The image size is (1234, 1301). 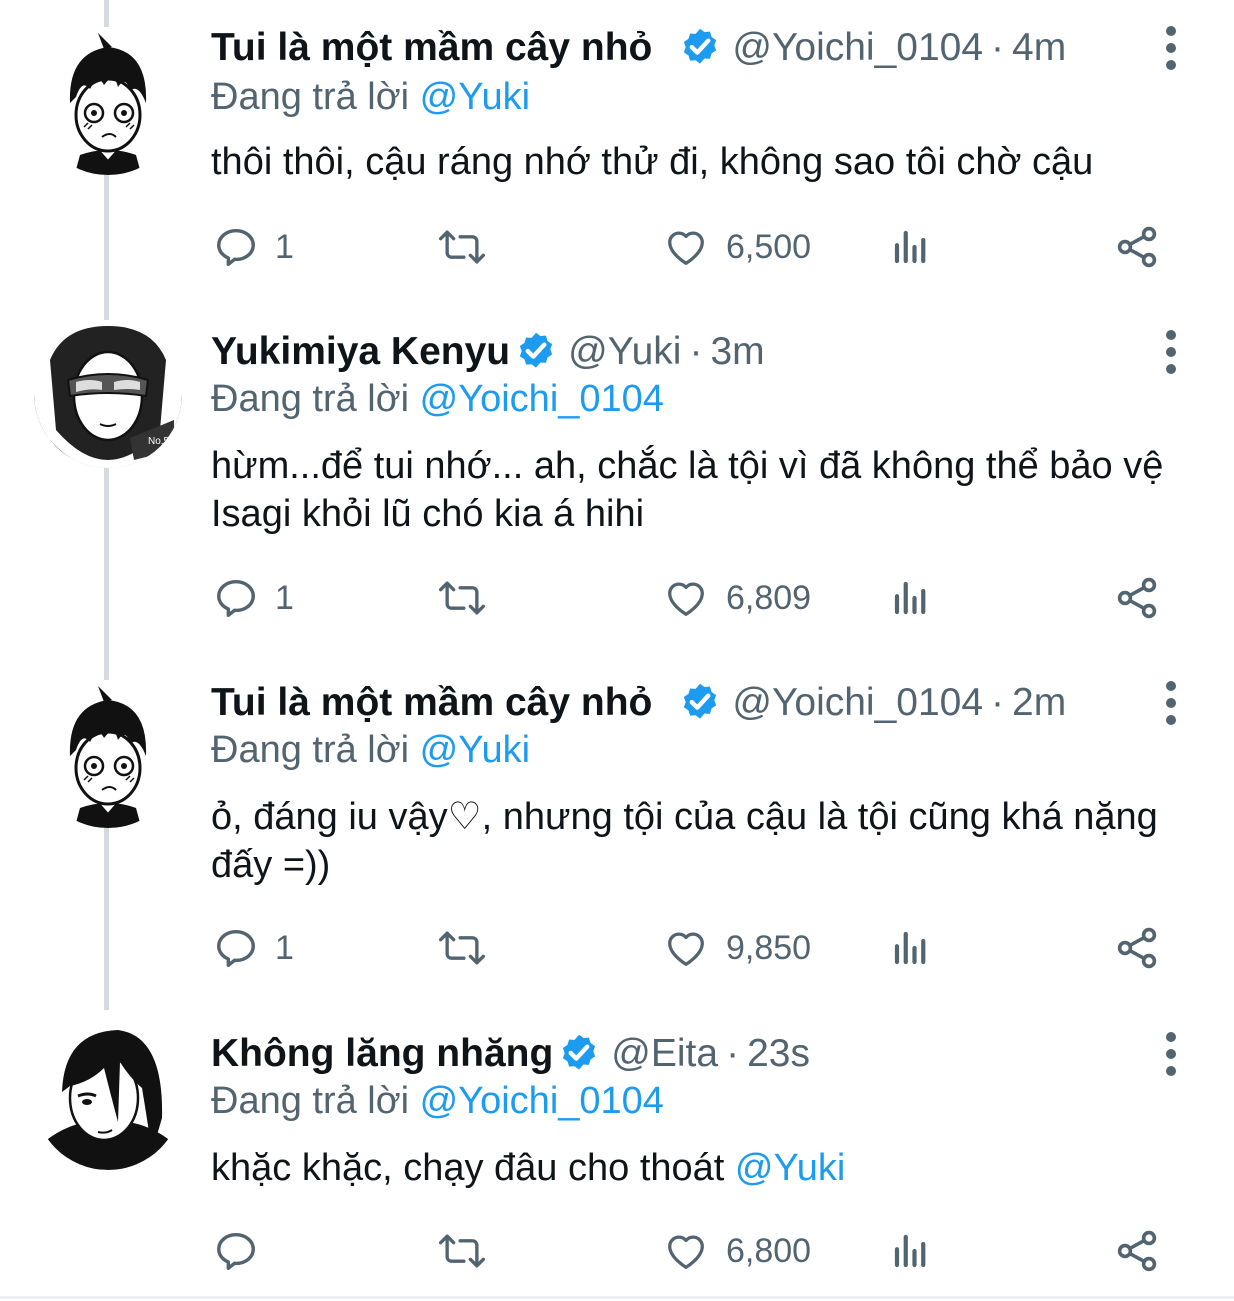 I want to click on timestamp: 4m, so click(x=1039, y=48).